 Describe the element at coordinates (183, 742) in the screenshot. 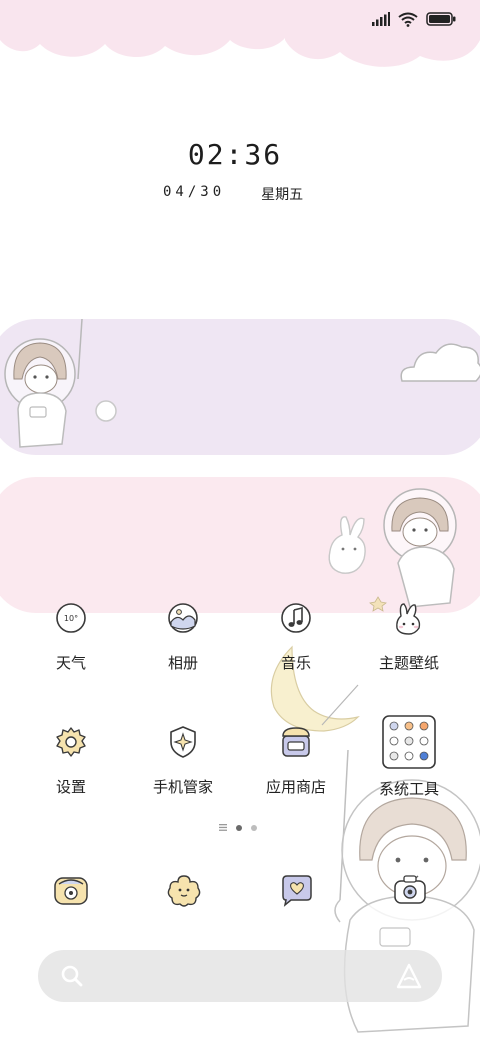

I see `security-shield-icon` at that location.